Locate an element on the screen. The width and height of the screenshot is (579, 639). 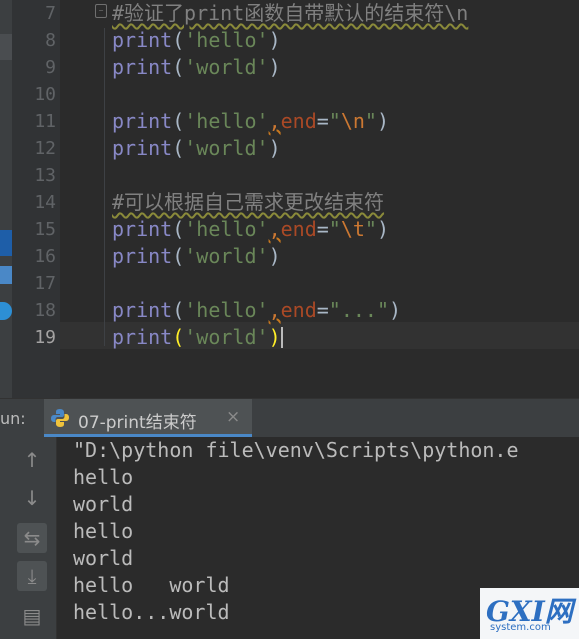
run-tab: 07-print结束符 × is located at coordinates (148, 418).